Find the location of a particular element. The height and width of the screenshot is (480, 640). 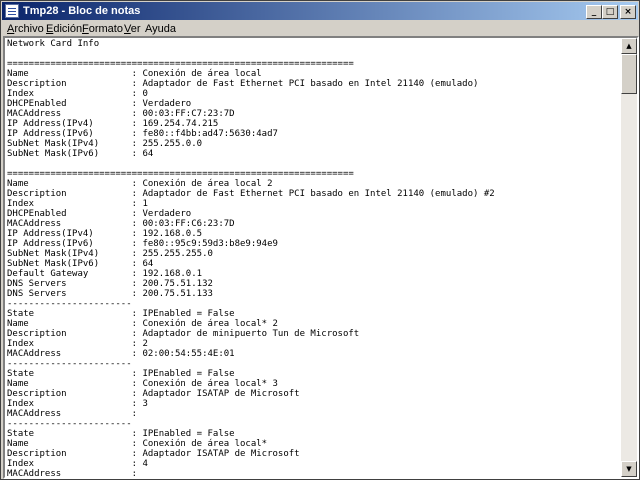

close-button: × is located at coordinates (628, 12).